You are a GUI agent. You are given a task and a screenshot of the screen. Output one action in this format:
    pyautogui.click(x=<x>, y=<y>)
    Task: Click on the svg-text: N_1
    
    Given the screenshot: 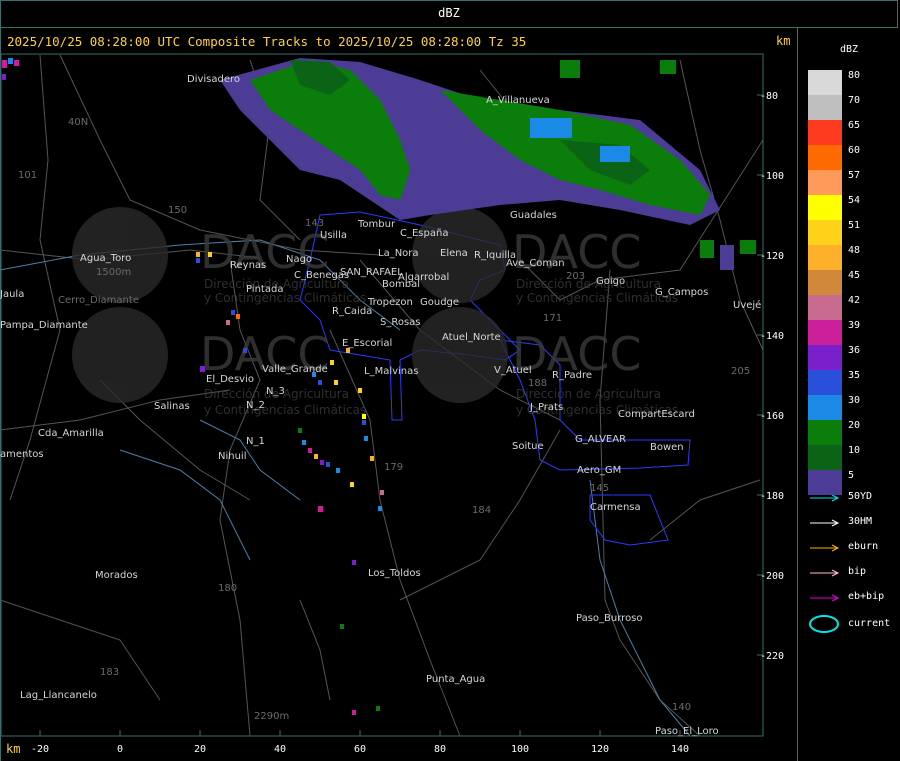 What is the action you would take?
    pyautogui.click(x=255, y=441)
    